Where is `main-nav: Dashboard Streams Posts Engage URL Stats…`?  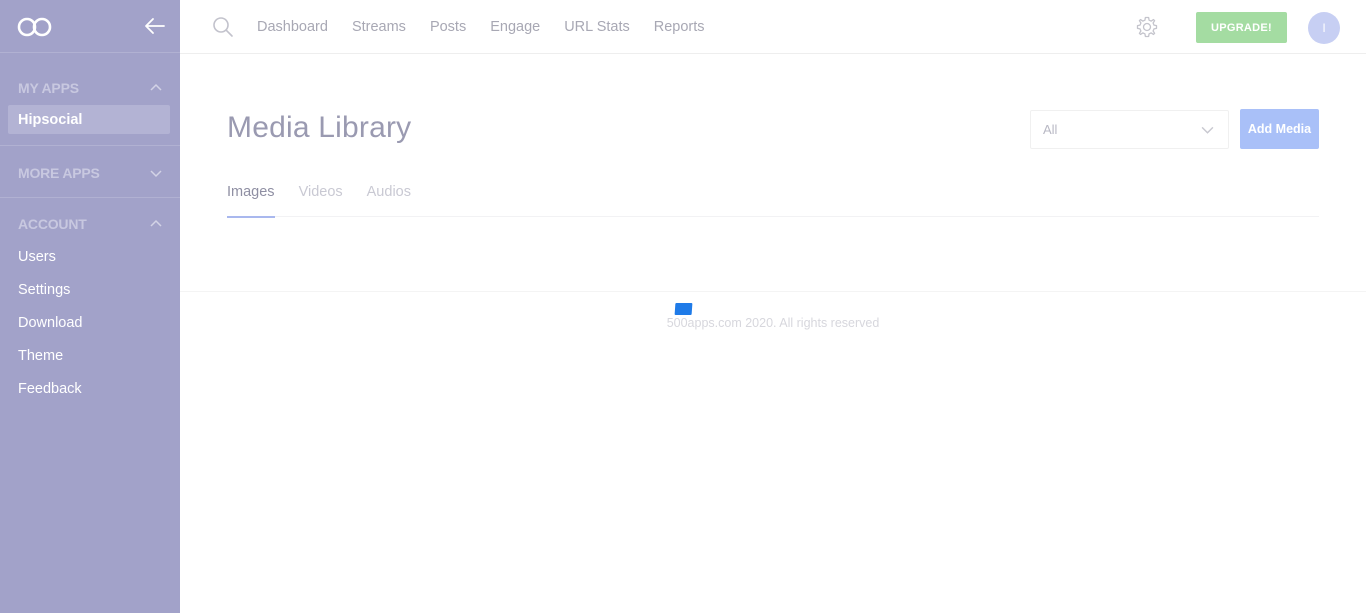
main-nav: Dashboard Streams Posts Engage URL Stats… is located at coordinates (481, 27).